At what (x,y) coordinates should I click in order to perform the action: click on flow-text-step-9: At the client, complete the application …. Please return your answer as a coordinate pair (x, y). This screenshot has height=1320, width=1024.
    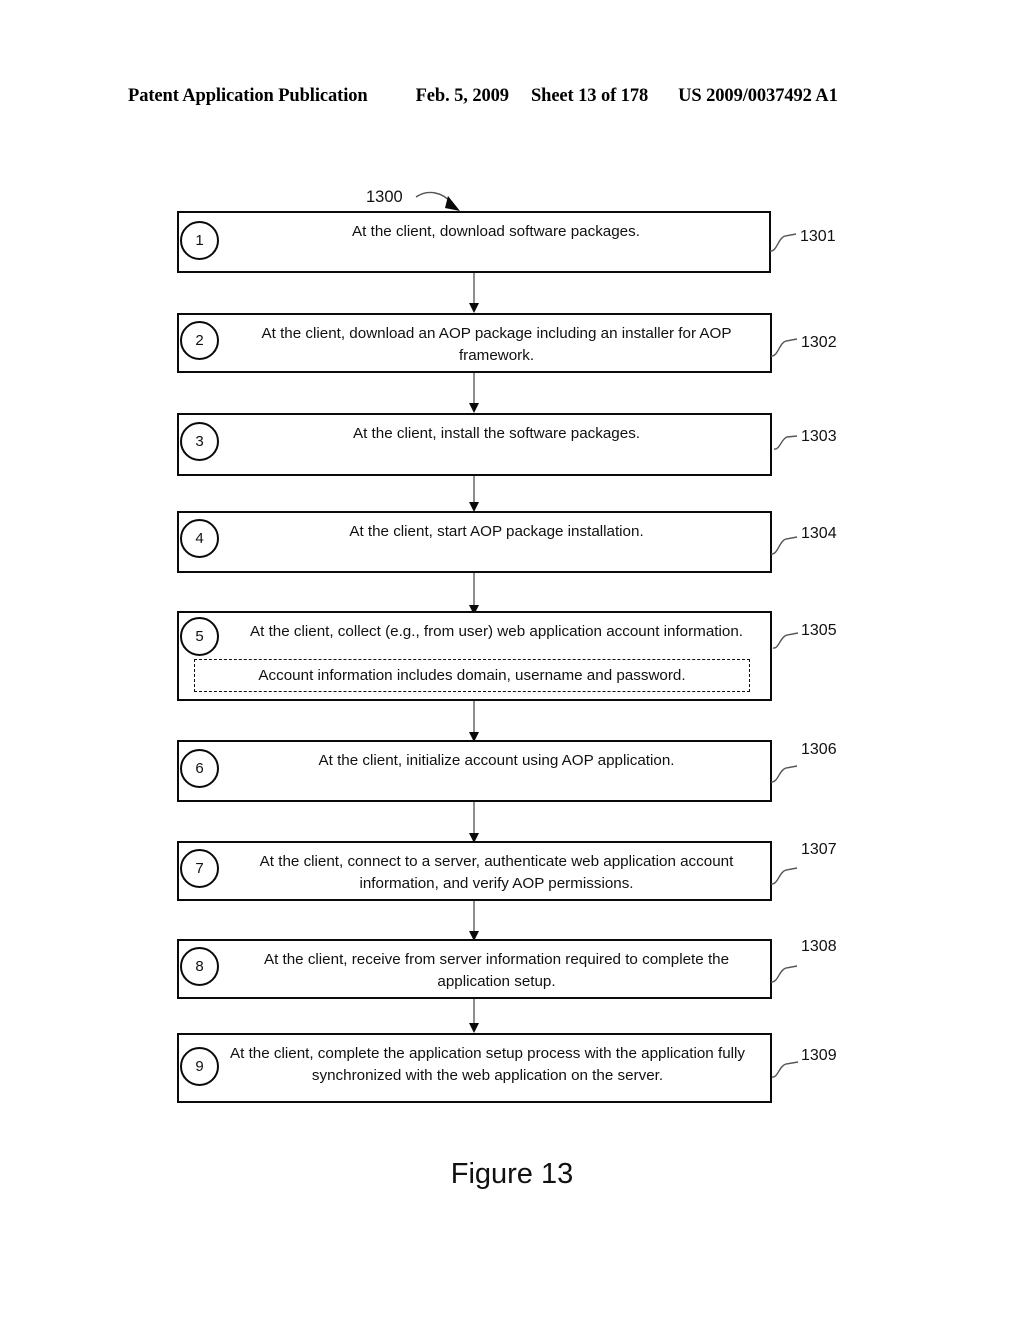
    Looking at the image, I should click on (487, 1064).